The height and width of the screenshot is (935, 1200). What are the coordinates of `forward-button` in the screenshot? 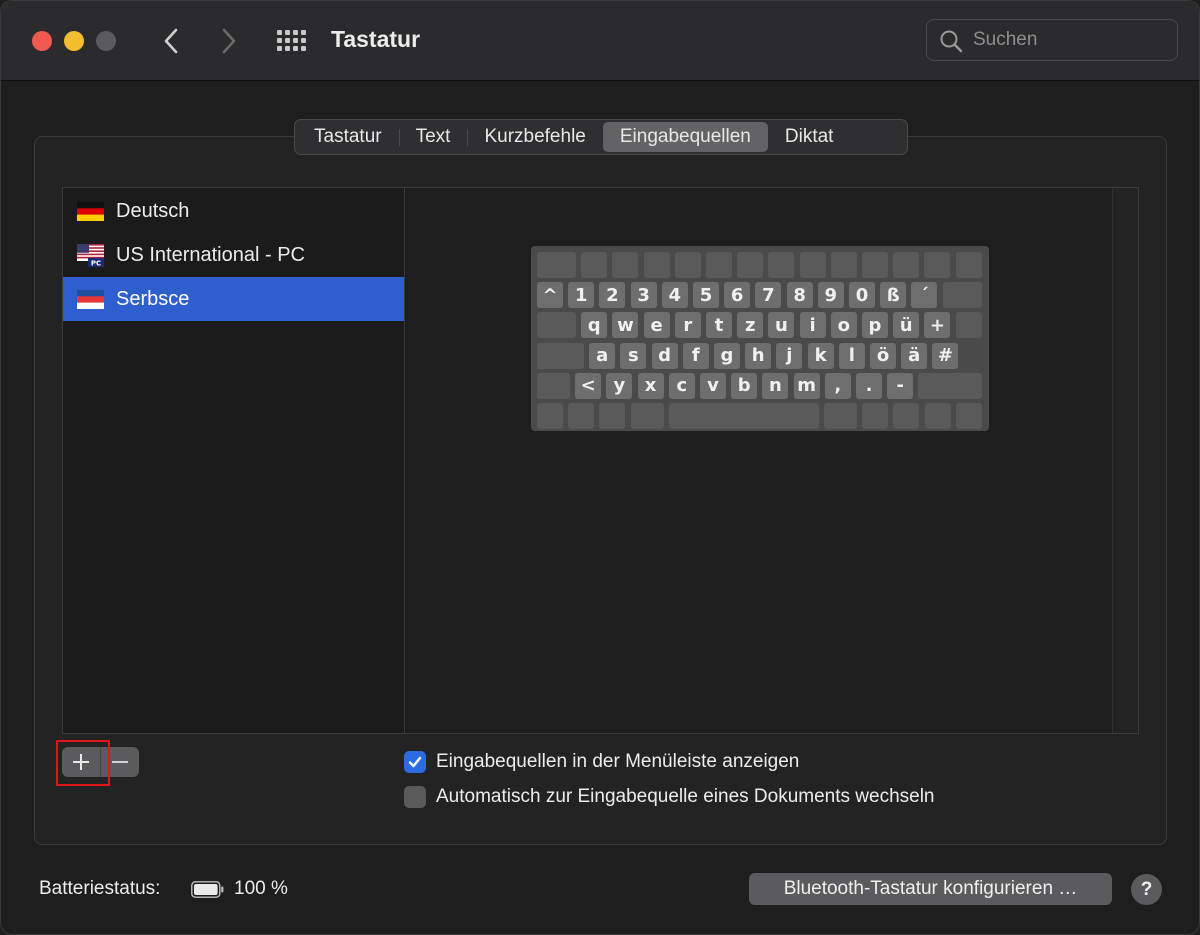 It's located at (229, 41).